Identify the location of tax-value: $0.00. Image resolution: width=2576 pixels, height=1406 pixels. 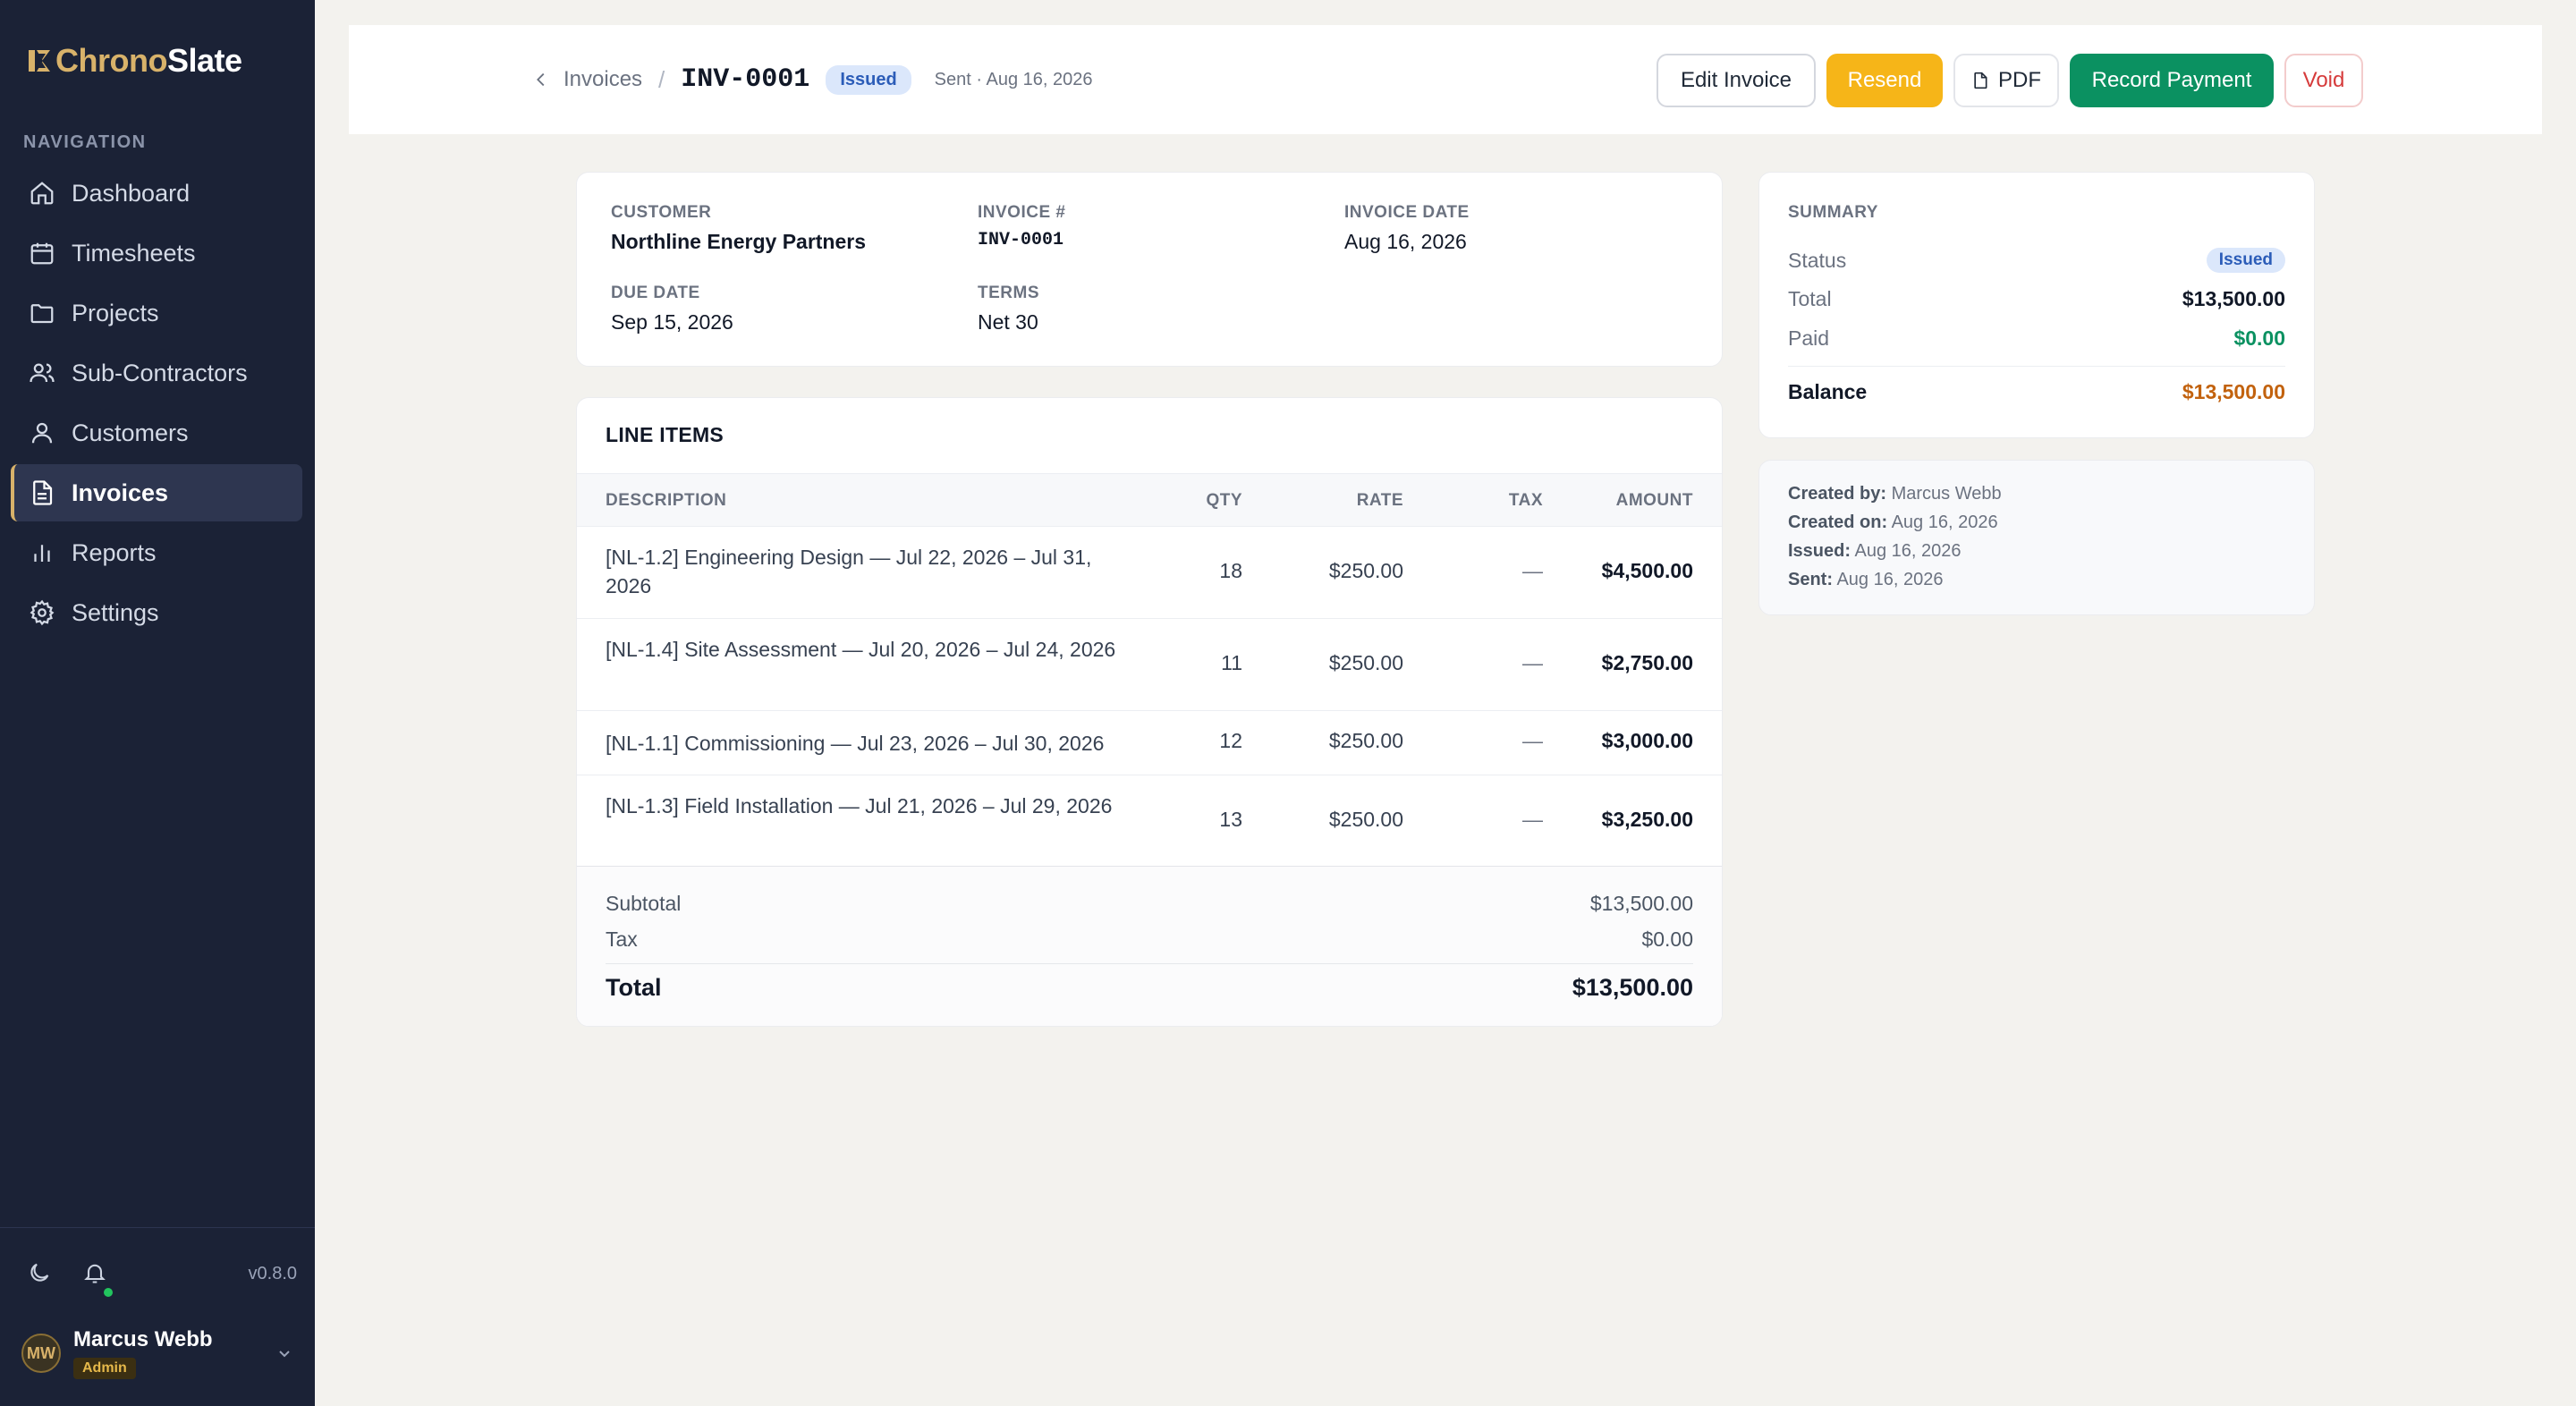
(1667, 939).